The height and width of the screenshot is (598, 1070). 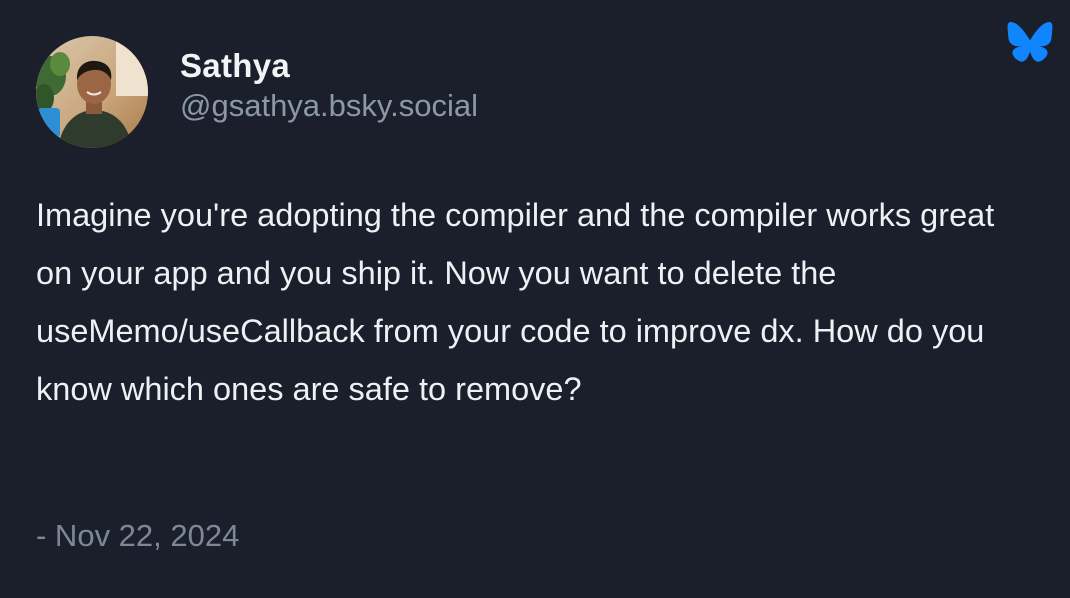 I want to click on post-timestamp: - Nov 22, 2024, so click(x=137, y=536).